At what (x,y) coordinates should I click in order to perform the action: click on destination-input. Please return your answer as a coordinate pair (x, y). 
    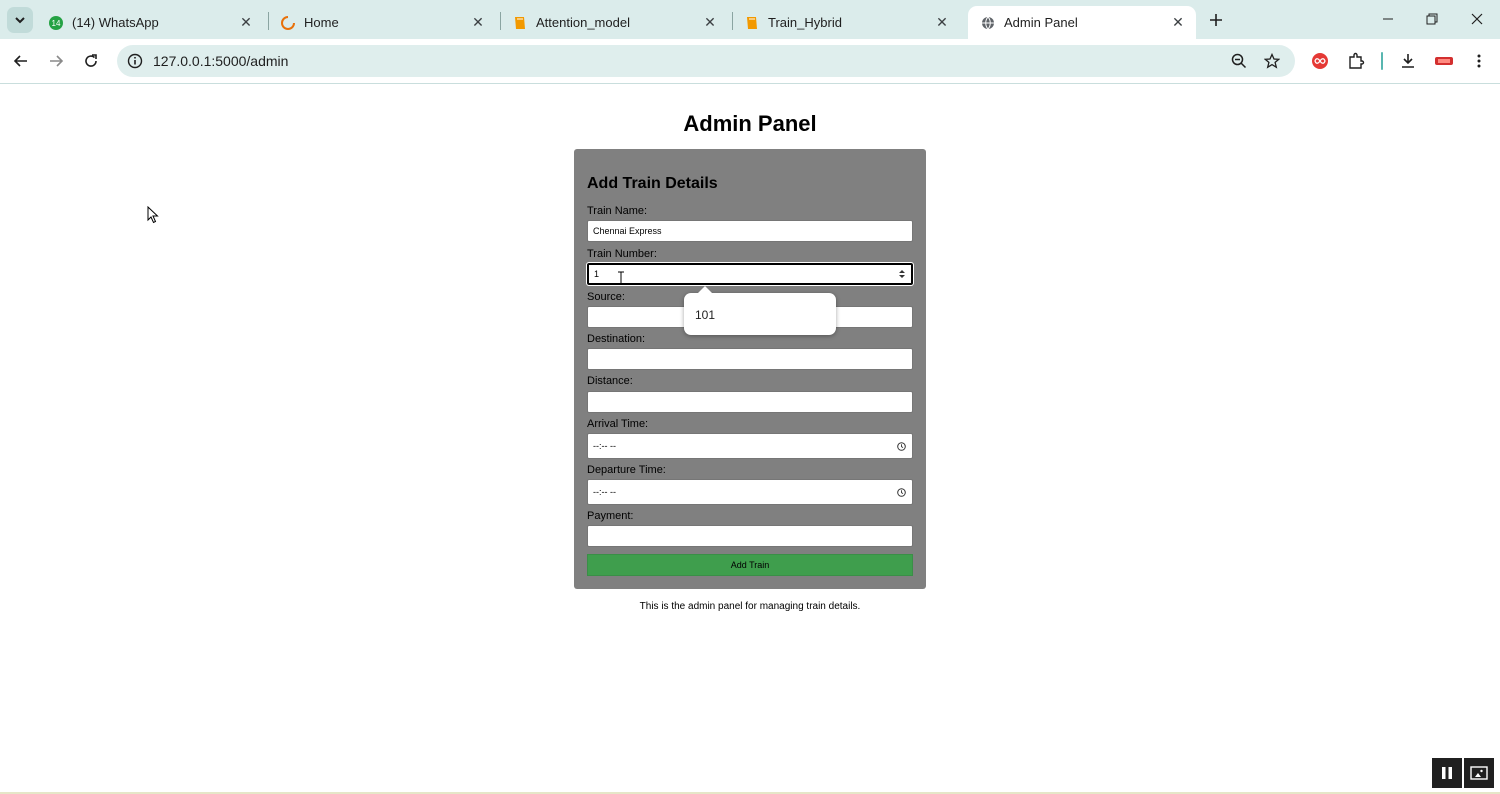
    Looking at the image, I should click on (750, 359).